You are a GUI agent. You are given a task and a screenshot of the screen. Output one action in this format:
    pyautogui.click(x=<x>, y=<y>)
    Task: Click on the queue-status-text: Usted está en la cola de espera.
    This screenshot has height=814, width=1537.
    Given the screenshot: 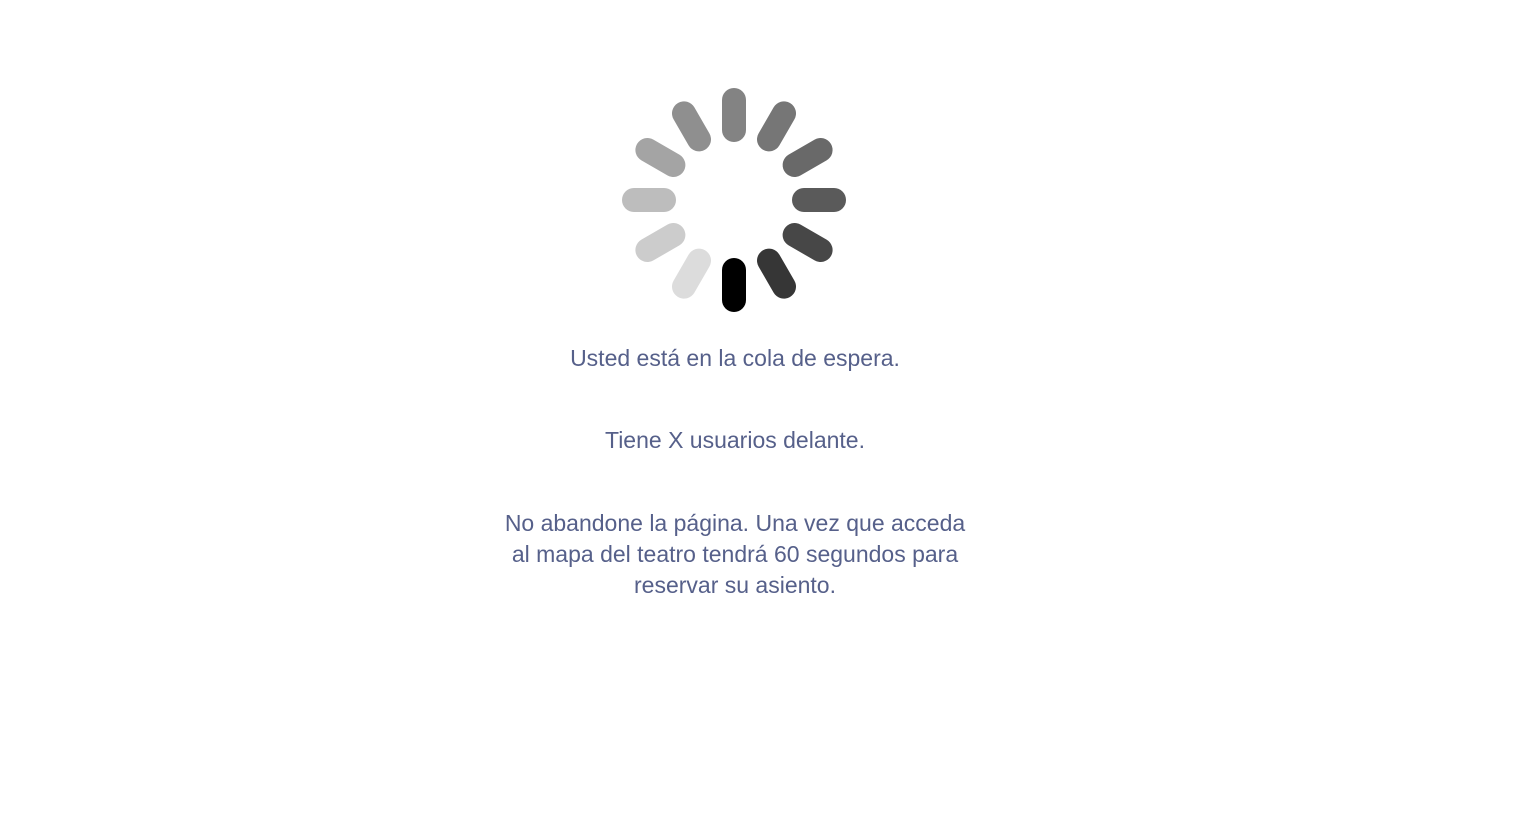 What is the action you would take?
    pyautogui.click(x=735, y=358)
    